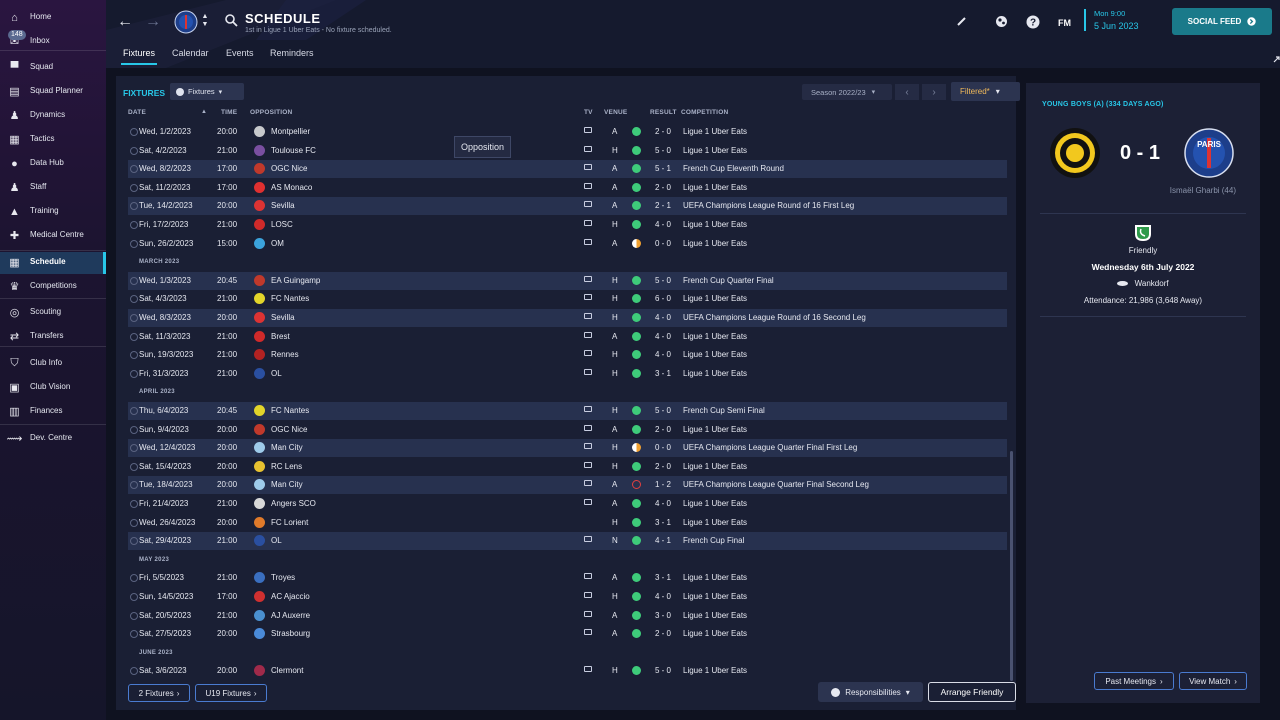  Describe the element at coordinates (229, 112) in the screenshot. I see `column-time: TIME` at that location.